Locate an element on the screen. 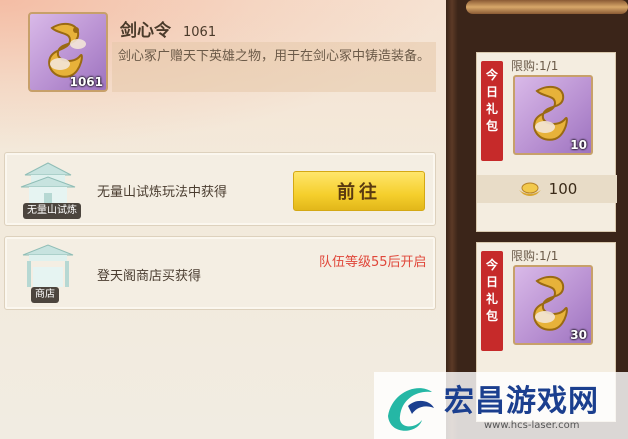  pack-item-frame: 30 is located at coordinates (553, 305).